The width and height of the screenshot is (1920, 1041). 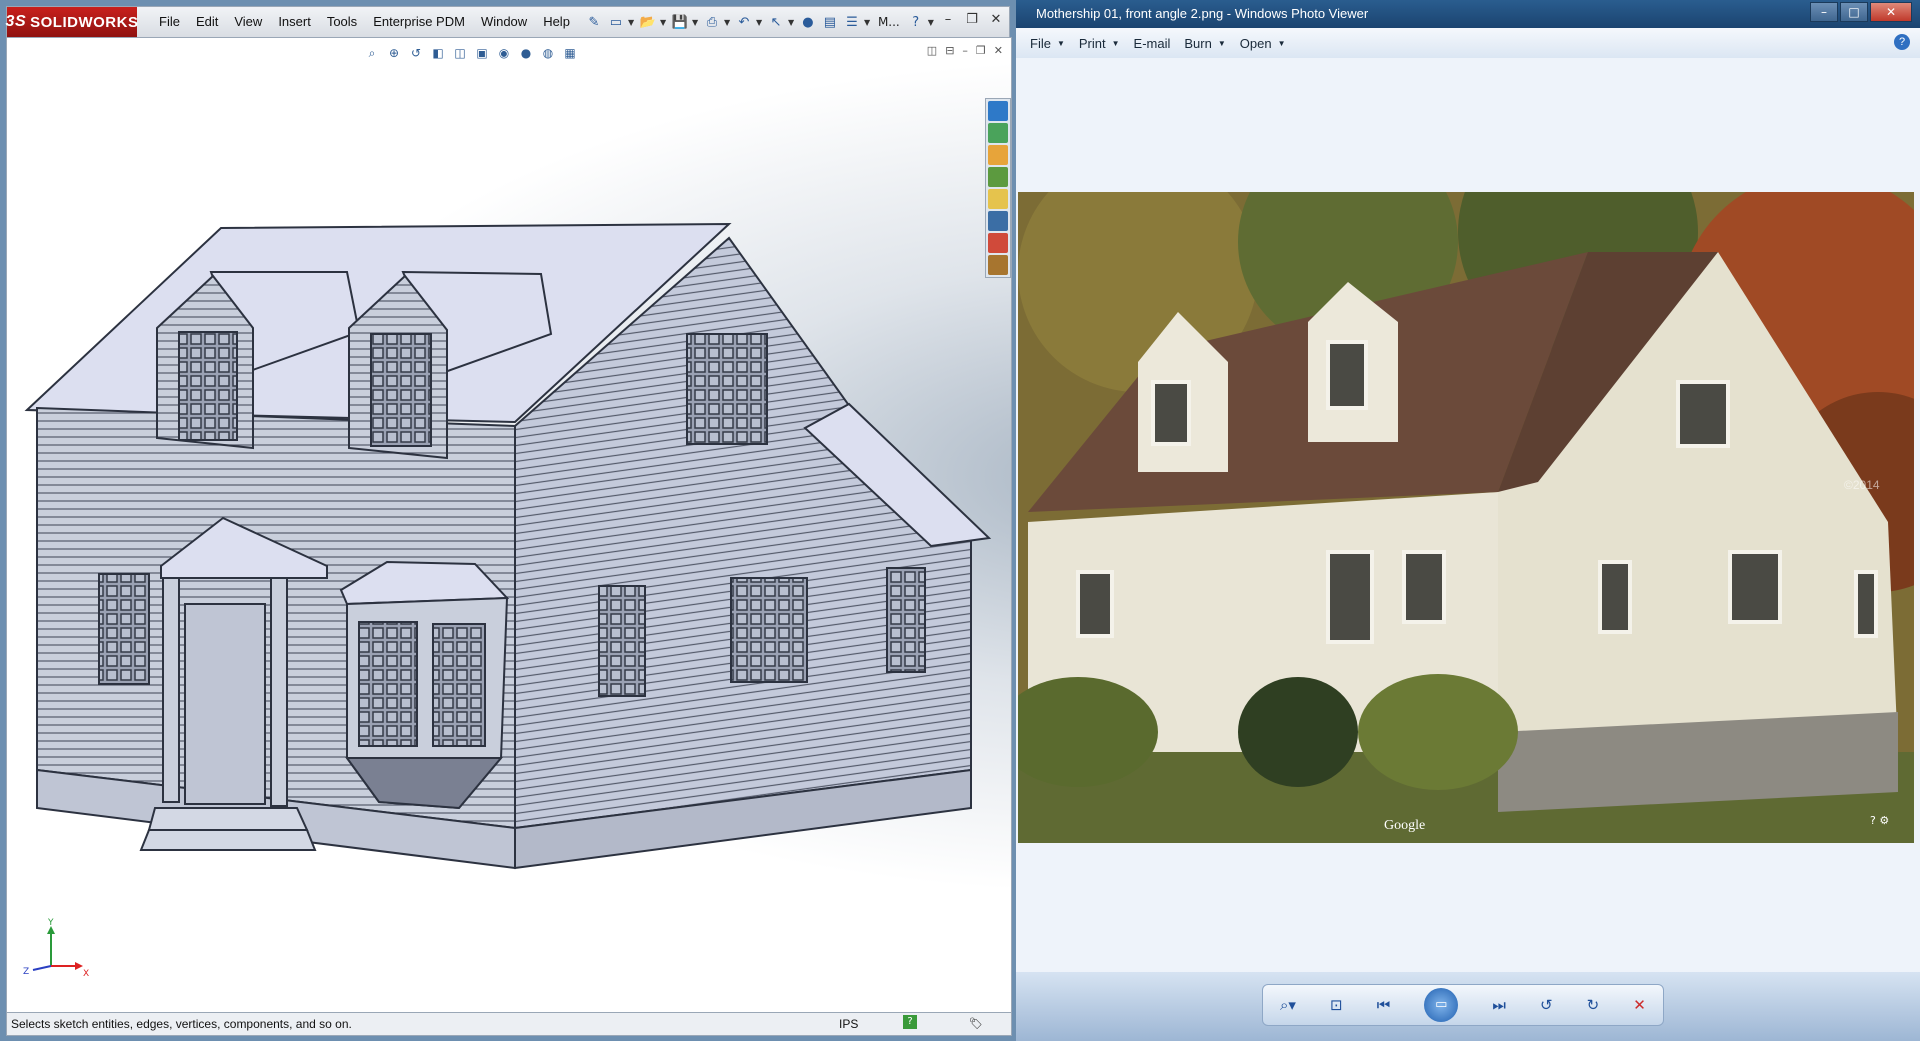 I want to click on undo-caret-icon: ▼, so click(x=760, y=22).